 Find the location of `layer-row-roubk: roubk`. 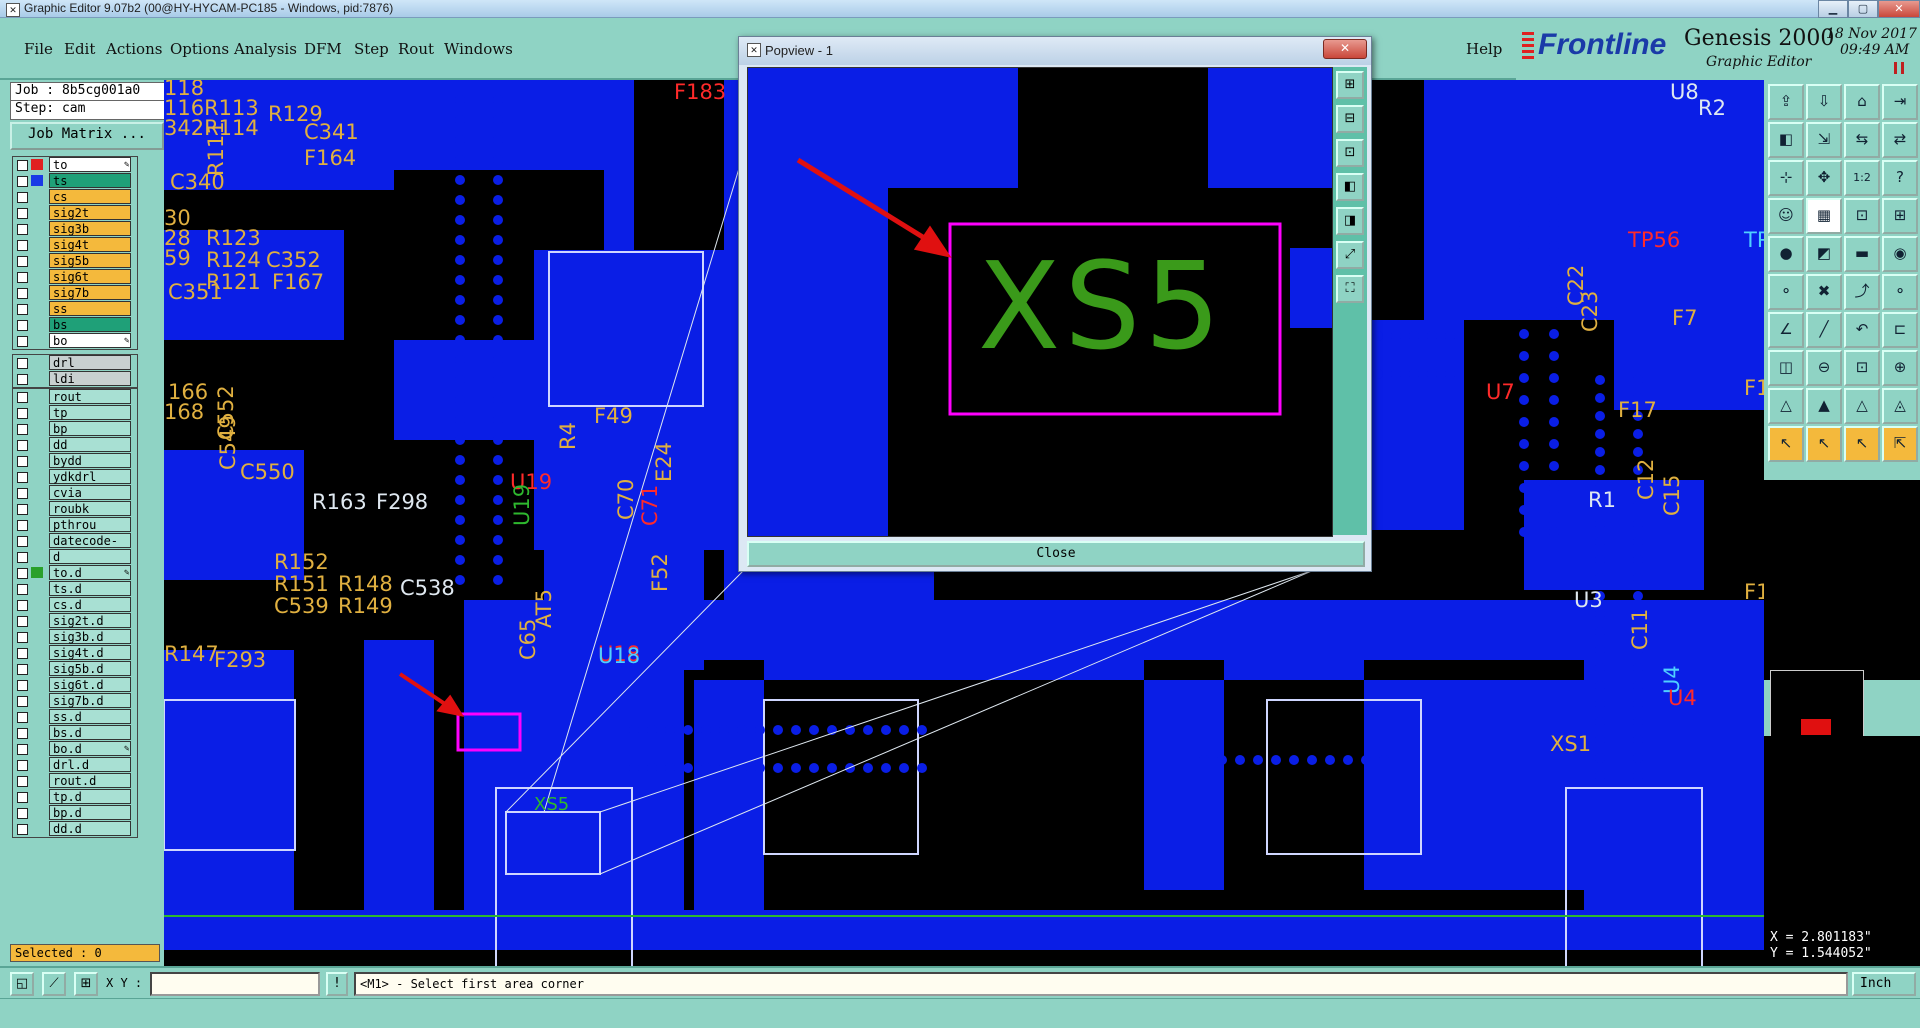

layer-row-roubk: roubk is located at coordinates (75, 509).